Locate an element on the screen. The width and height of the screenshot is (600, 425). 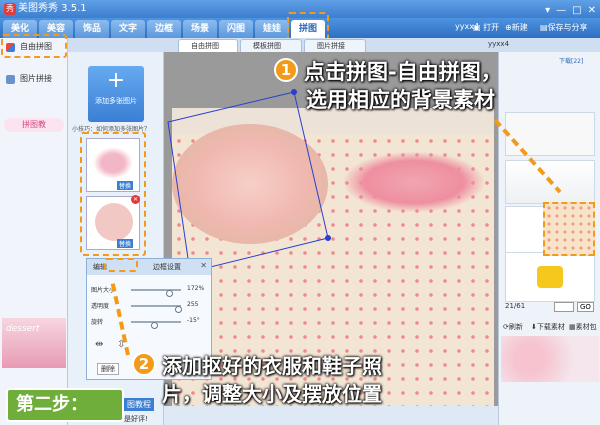
step2-line2: 片，调整大小及摆放位置 is located at coordinates (272, 394).